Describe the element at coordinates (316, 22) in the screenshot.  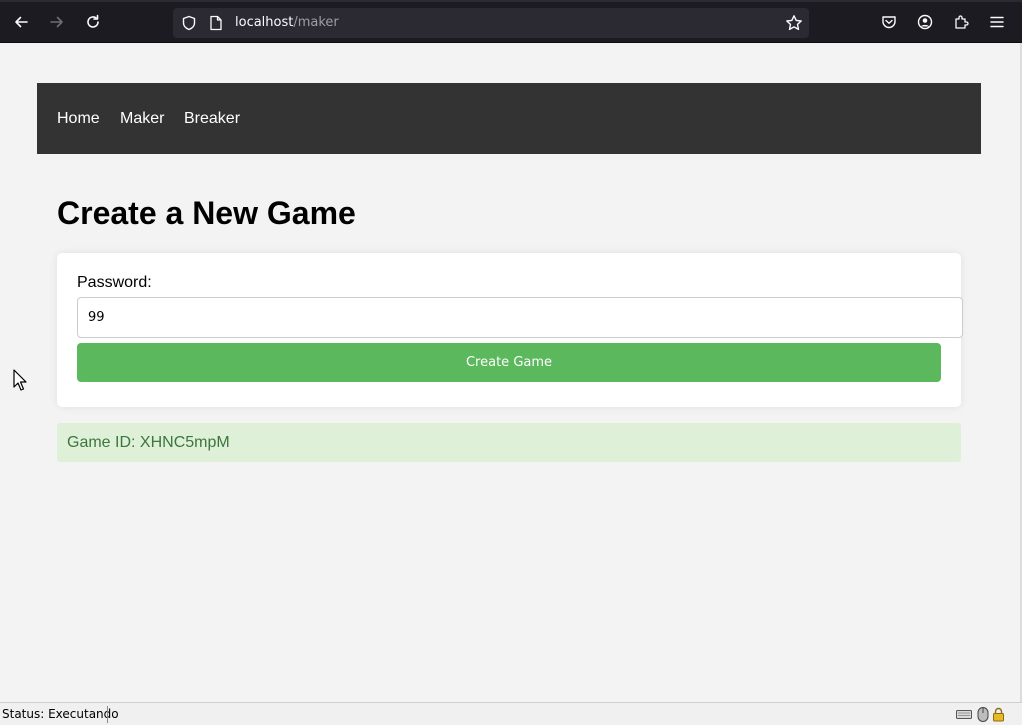
I see `url-path: /maker` at that location.